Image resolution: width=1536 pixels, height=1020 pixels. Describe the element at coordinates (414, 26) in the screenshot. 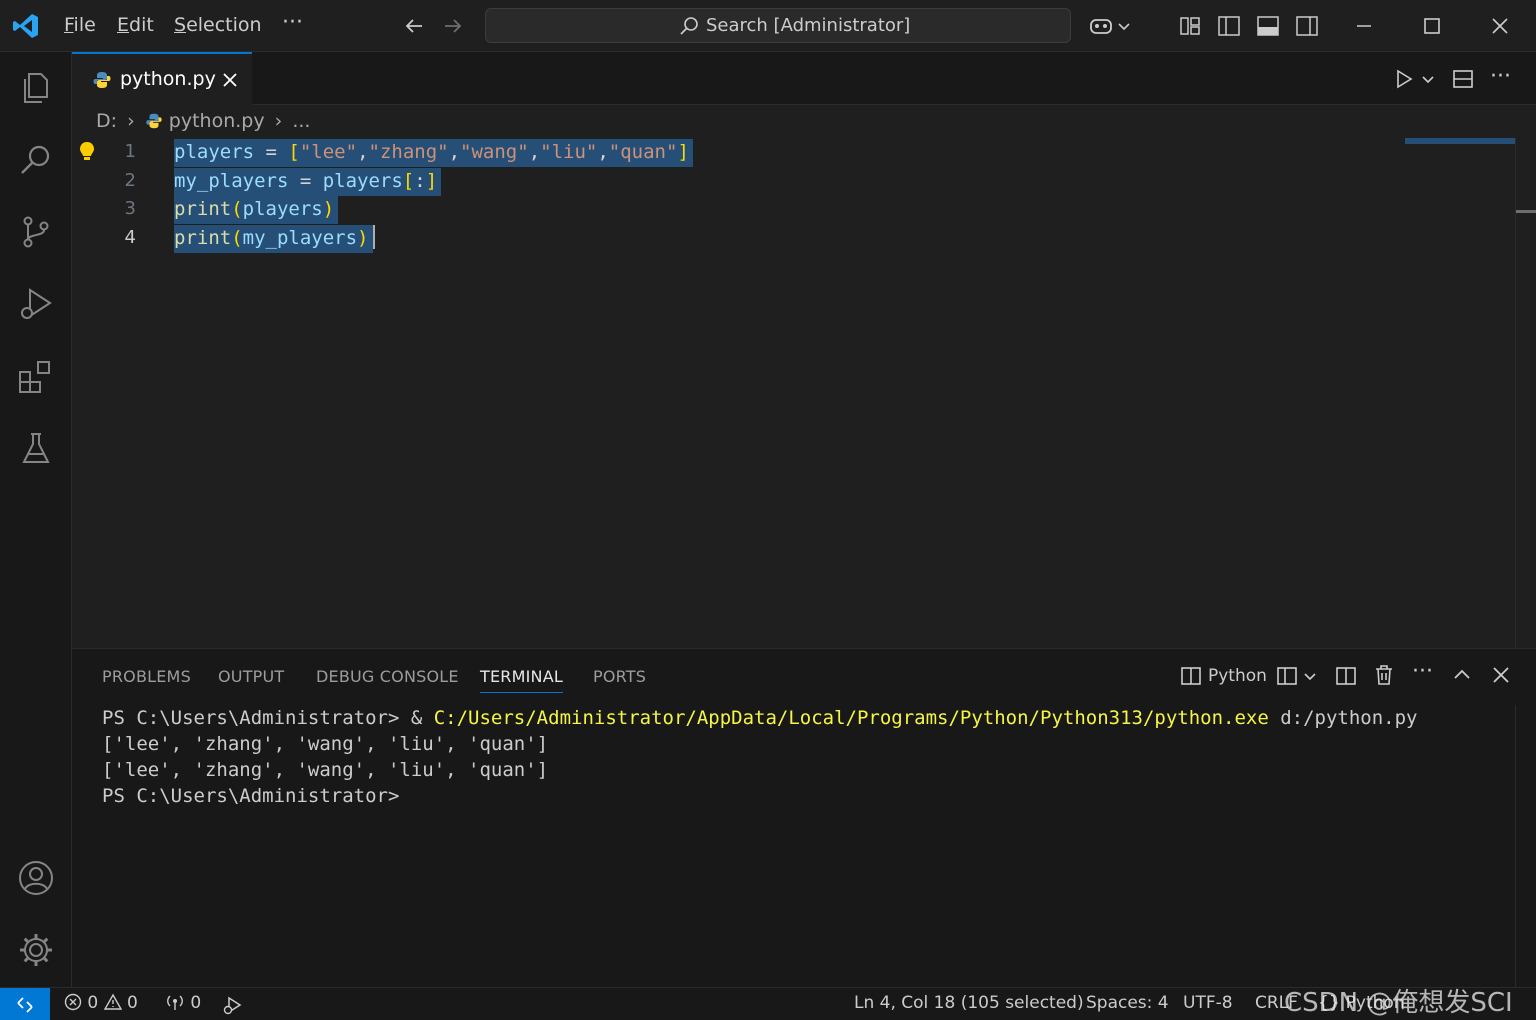

I see `arrow-left-icon` at that location.